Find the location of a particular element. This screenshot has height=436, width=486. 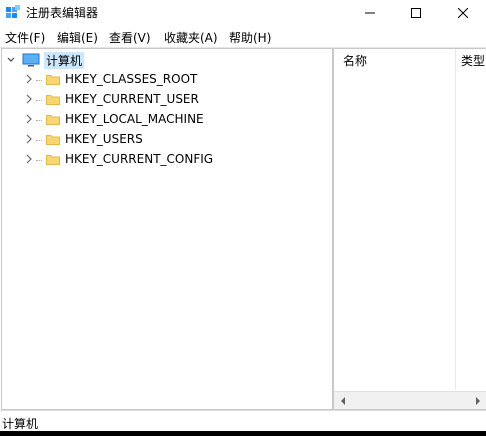

scroll-left-button is located at coordinates (342, 400).